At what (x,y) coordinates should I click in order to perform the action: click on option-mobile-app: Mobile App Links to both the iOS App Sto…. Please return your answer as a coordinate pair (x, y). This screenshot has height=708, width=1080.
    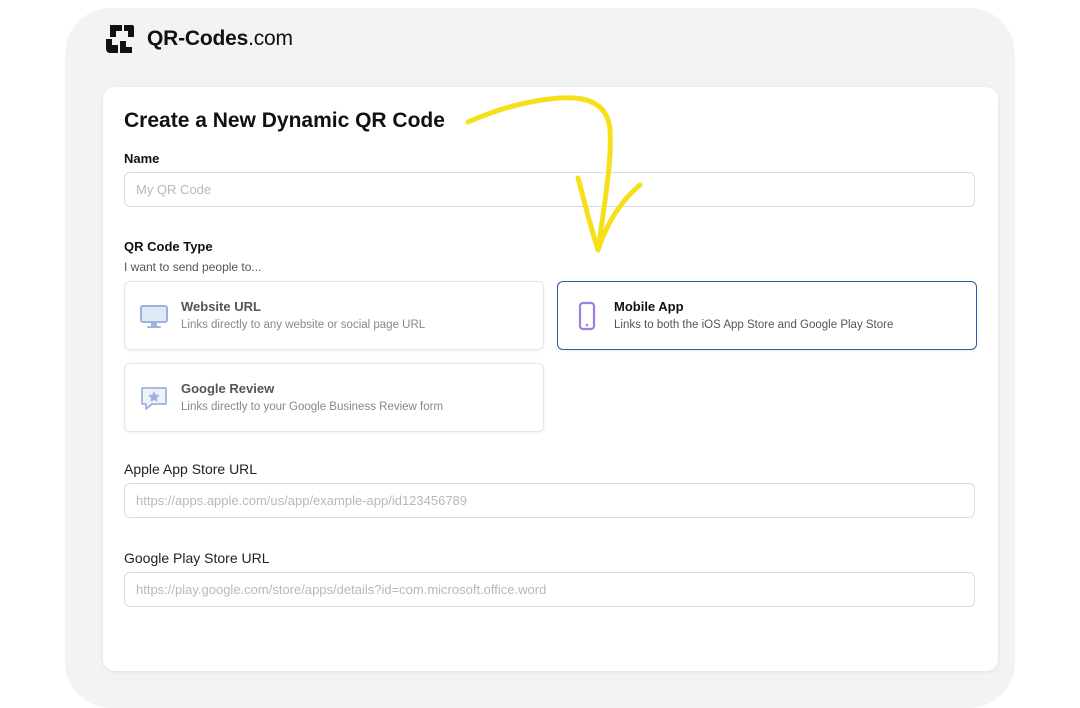
    Looking at the image, I should click on (767, 315).